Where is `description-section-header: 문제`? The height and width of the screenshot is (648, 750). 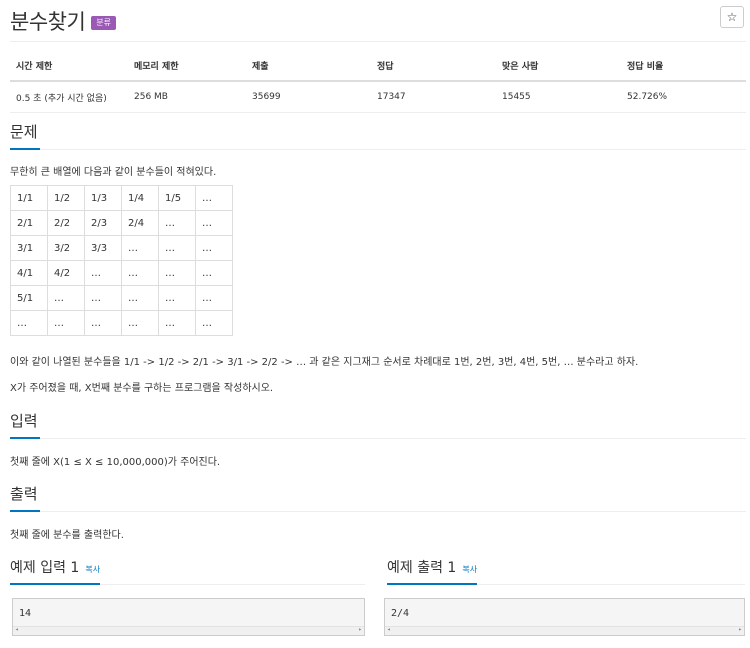 description-section-header: 문제 is located at coordinates (378, 135).